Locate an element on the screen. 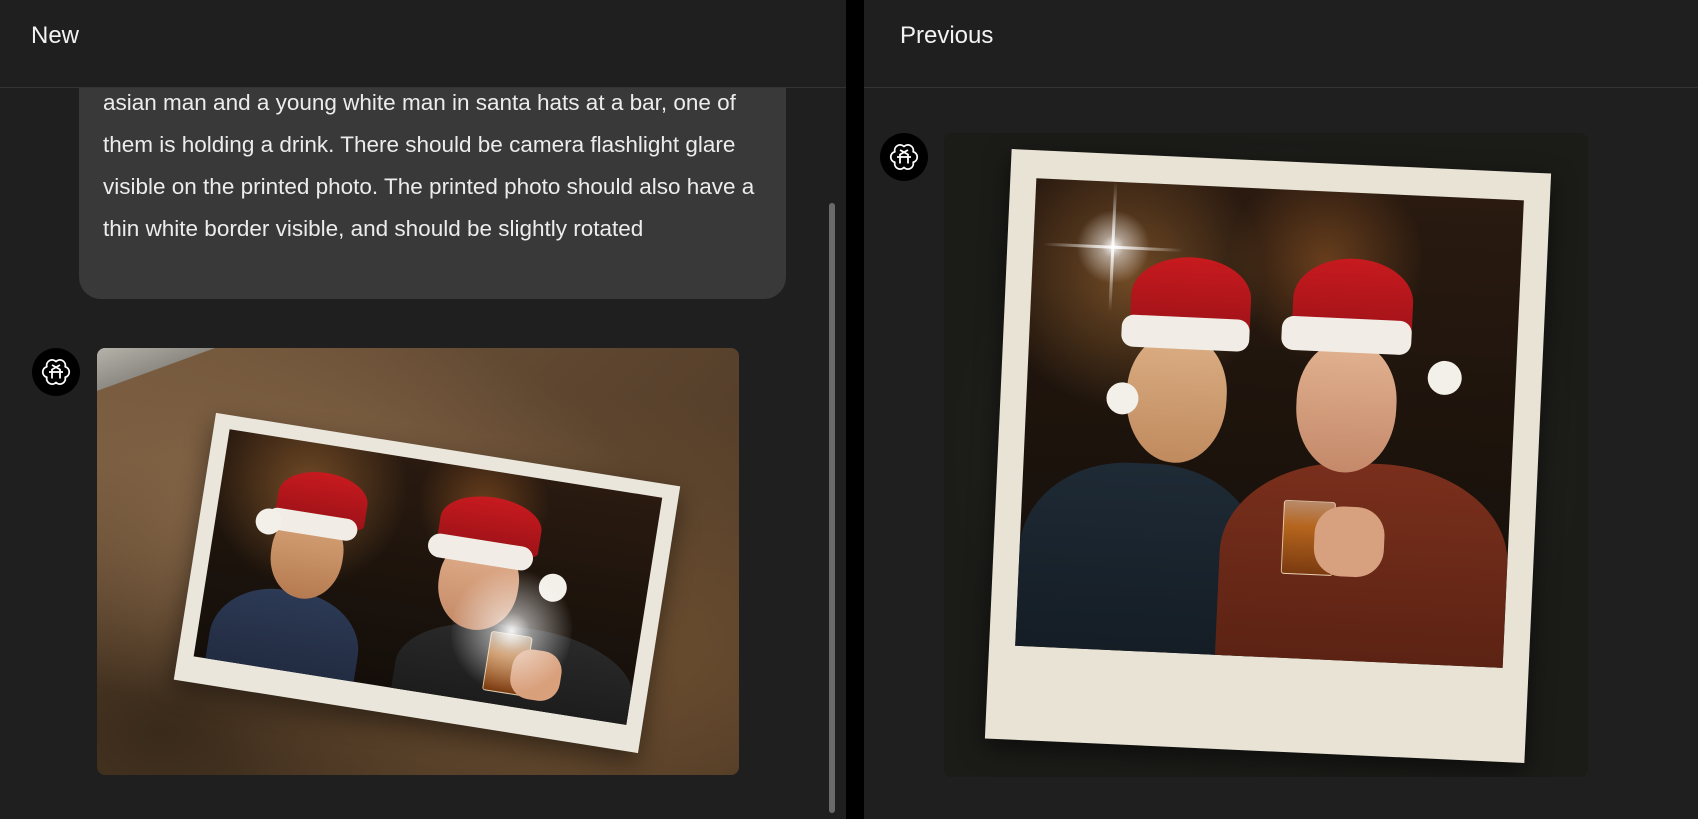 Image resolution: width=1698 pixels, height=819 pixels. pane-header: Previous is located at coordinates (1281, 44).